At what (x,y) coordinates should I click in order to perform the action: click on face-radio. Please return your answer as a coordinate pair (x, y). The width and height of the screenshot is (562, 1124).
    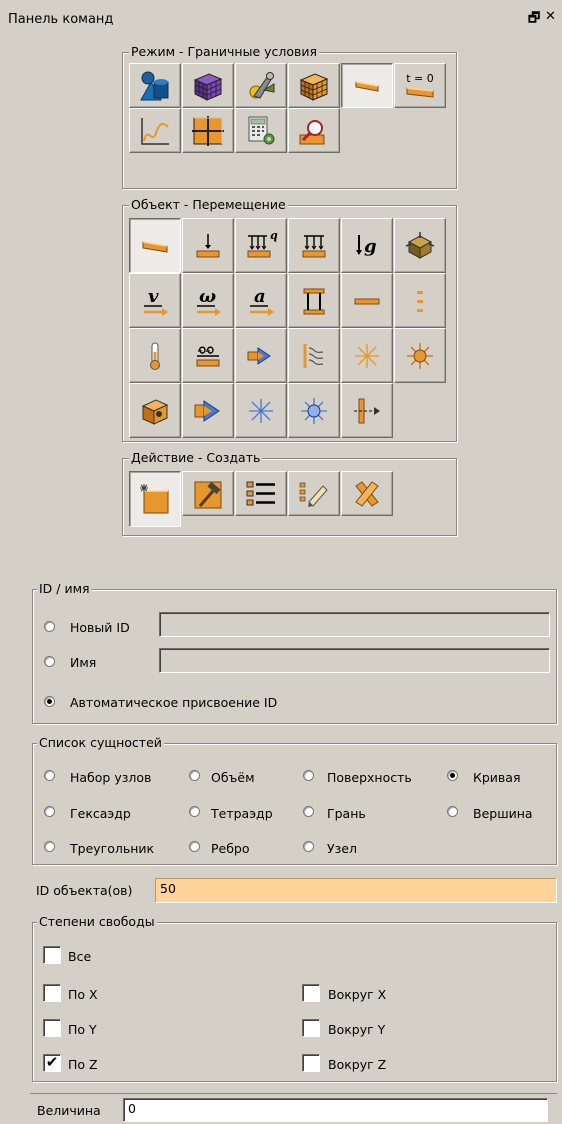
    Looking at the image, I should click on (308, 811).